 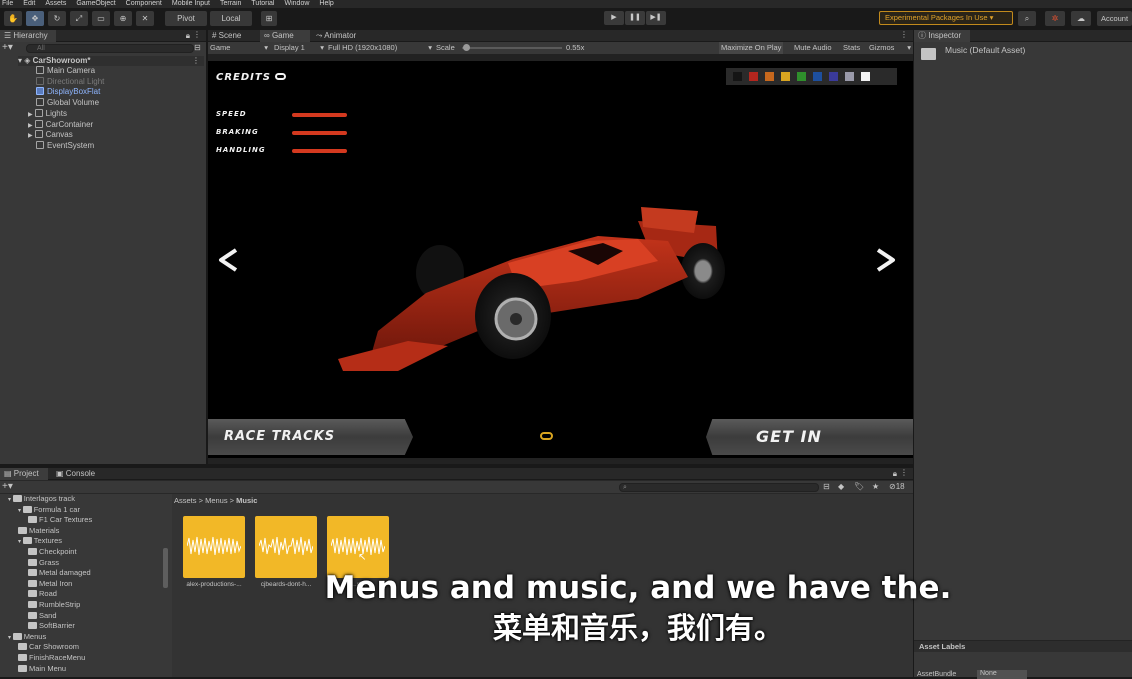 I want to click on pivot-toggle: Pivot, so click(x=186, y=18).